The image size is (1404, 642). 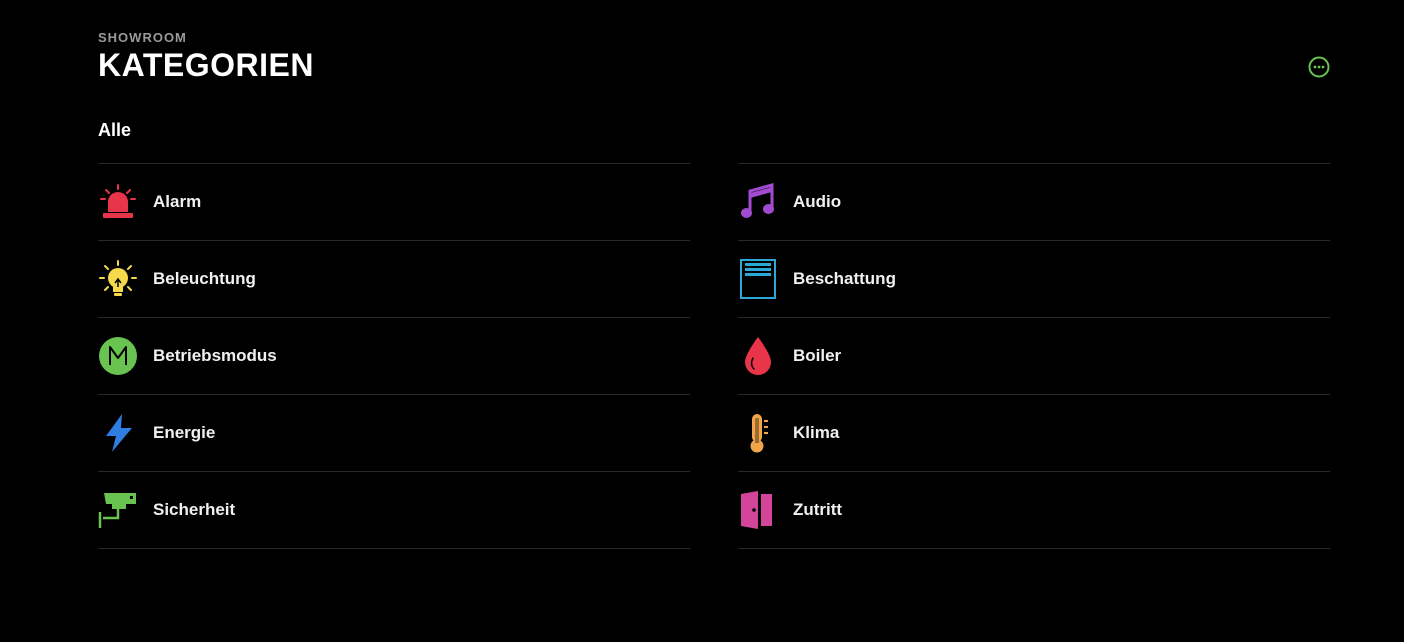 What do you see at coordinates (115, 130) in the screenshot?
I see `section-label-all: Alle` at bounding box center [115, 130].